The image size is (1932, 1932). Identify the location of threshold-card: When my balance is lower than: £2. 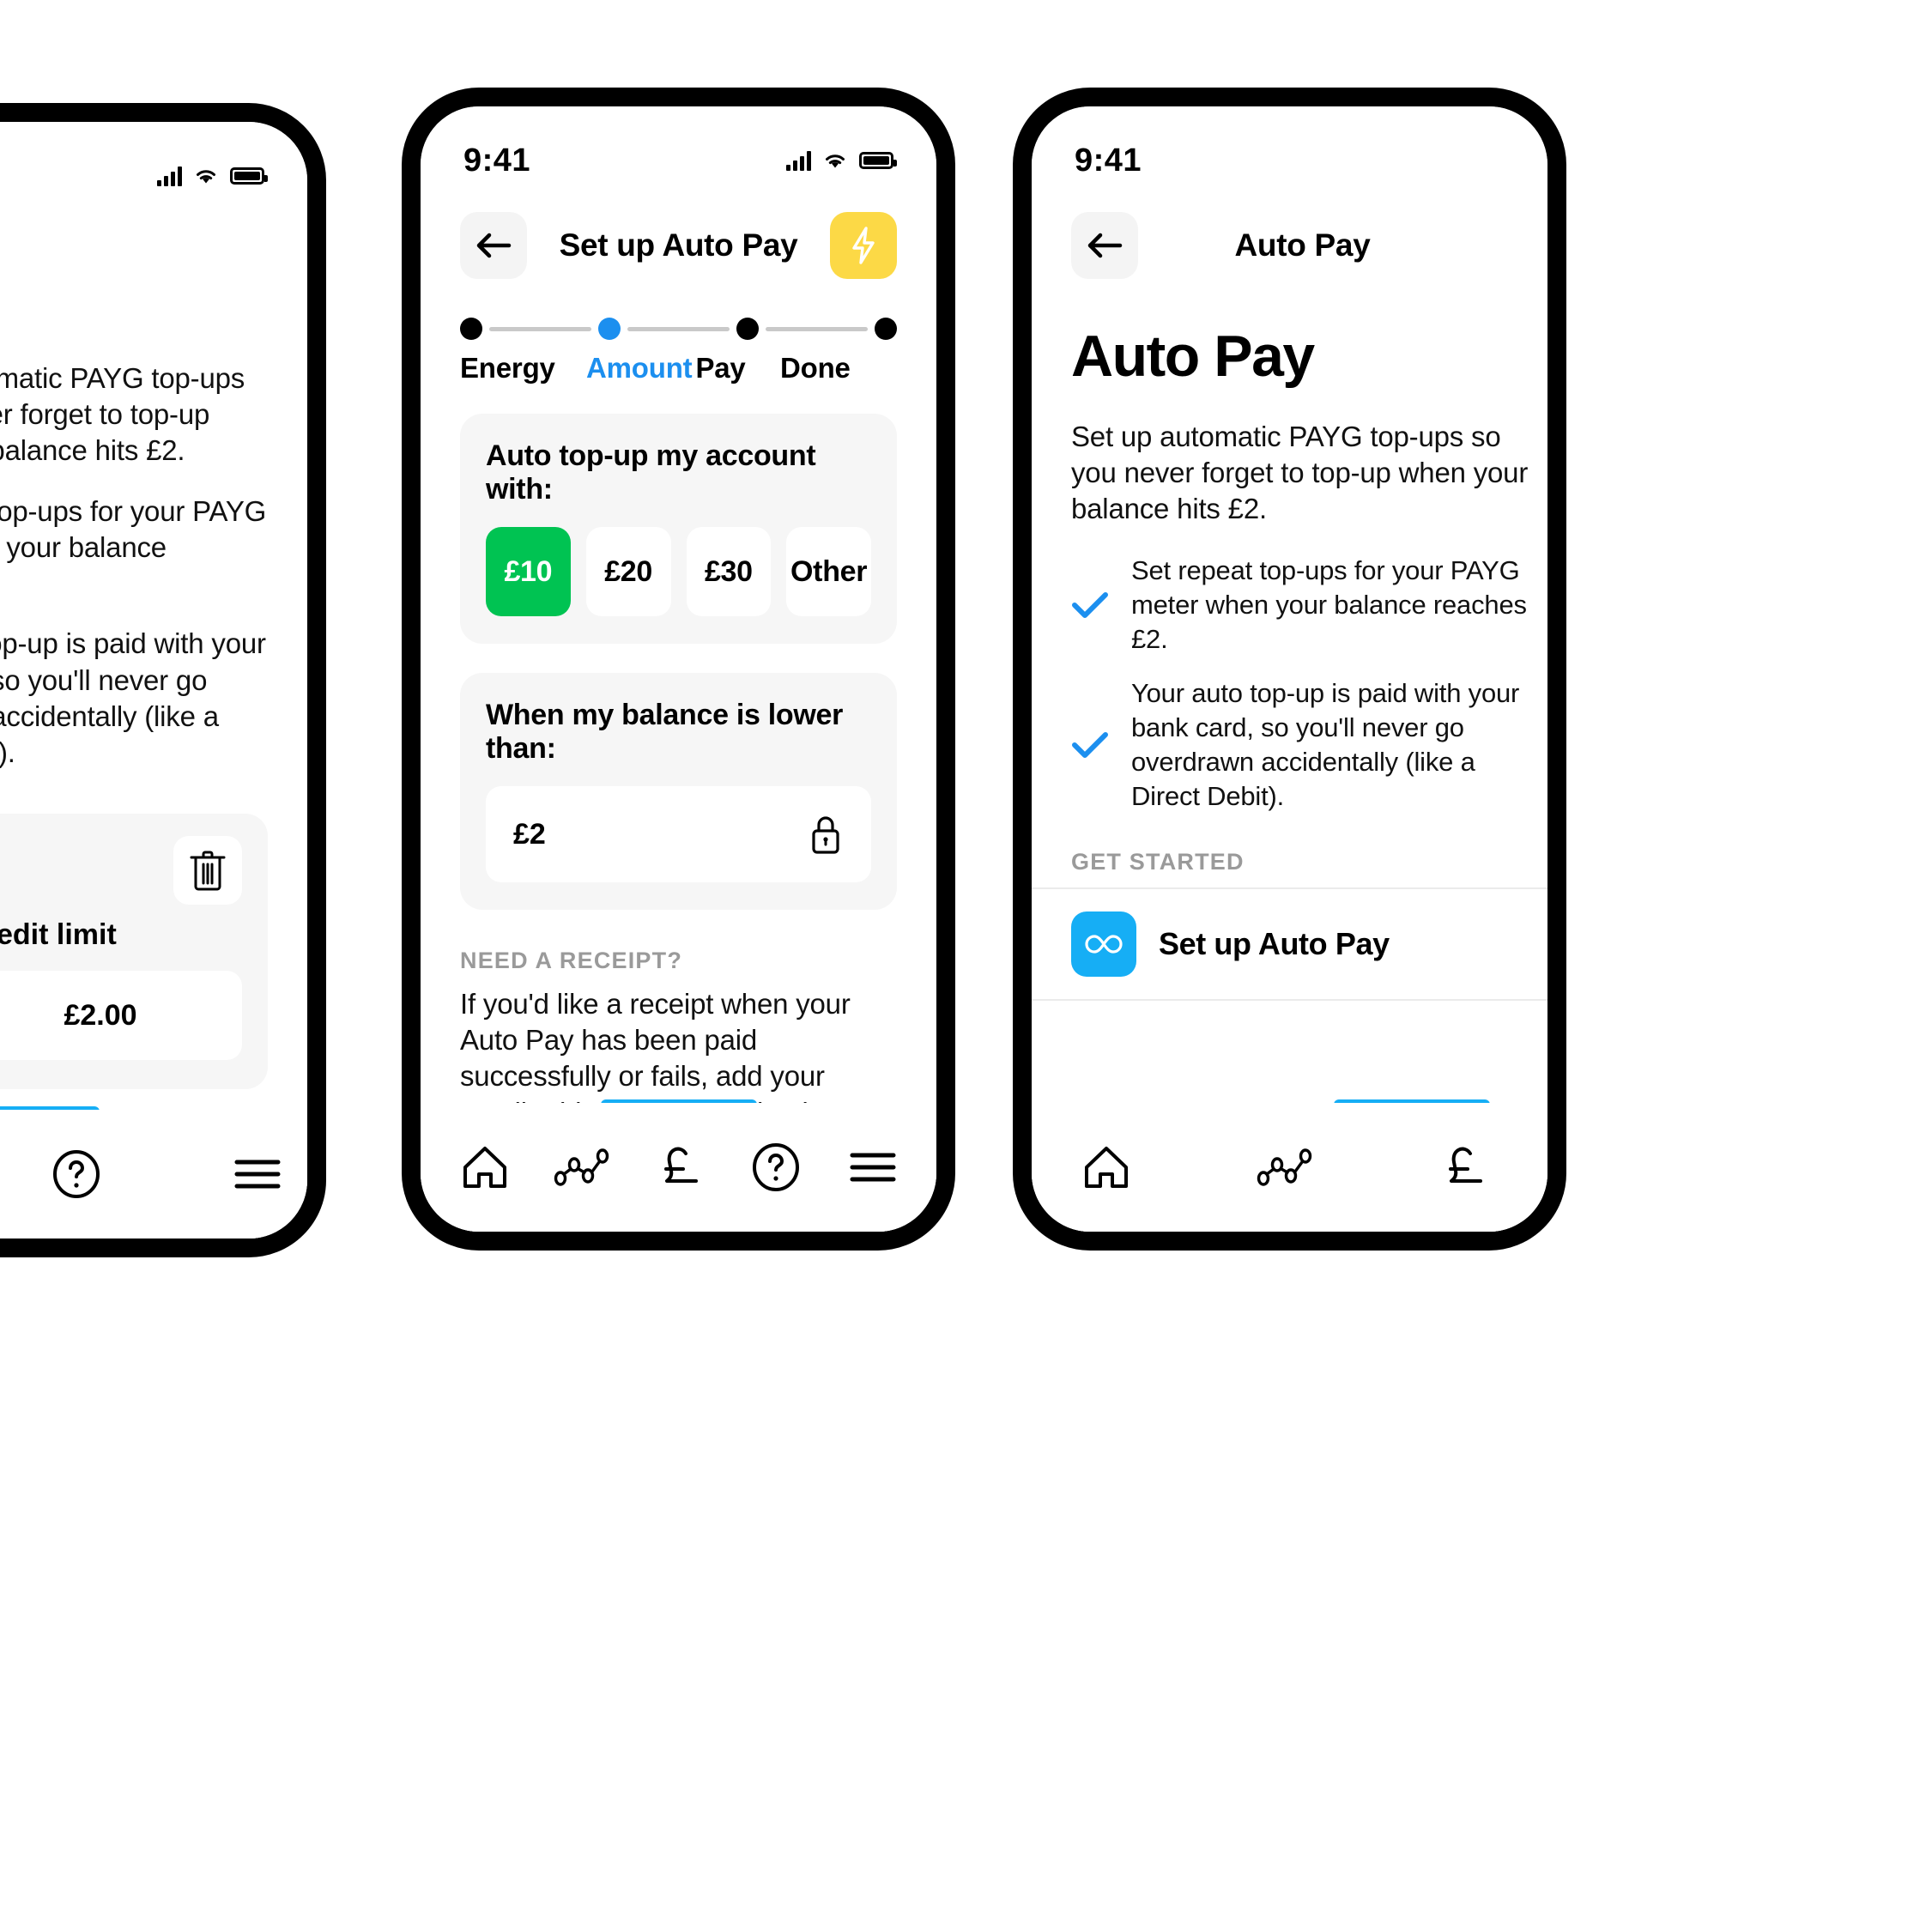
(678, 791).